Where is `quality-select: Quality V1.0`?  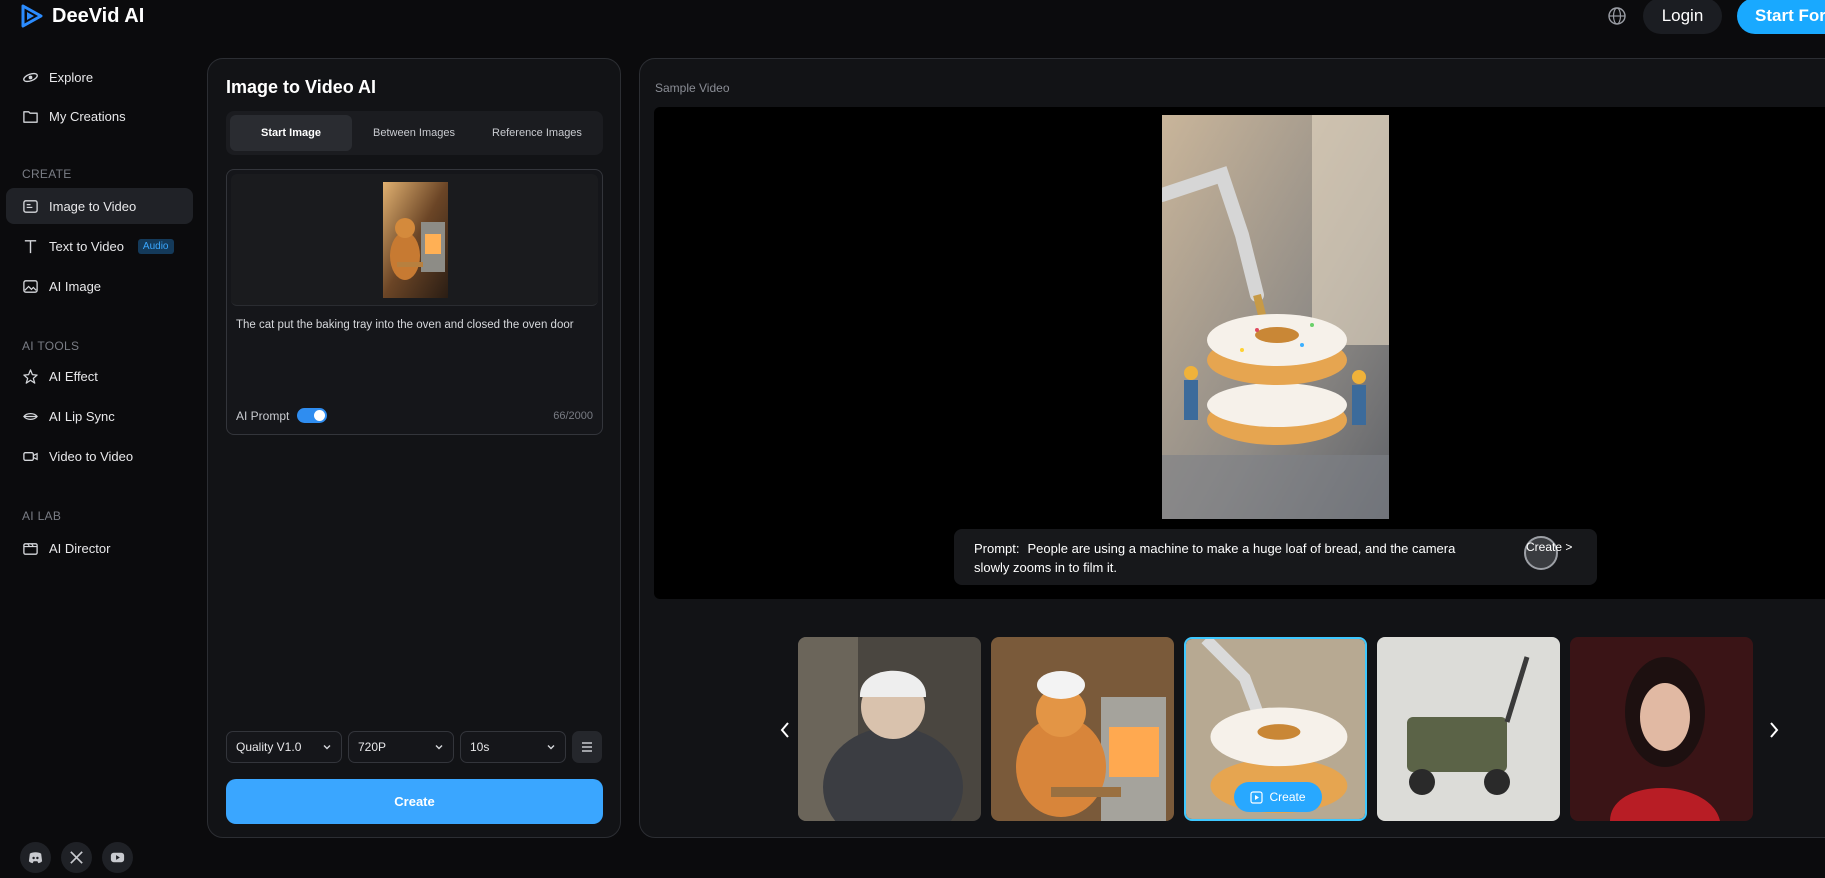
quality-select: Quality V1.0 is located at coordinates (284, 747).